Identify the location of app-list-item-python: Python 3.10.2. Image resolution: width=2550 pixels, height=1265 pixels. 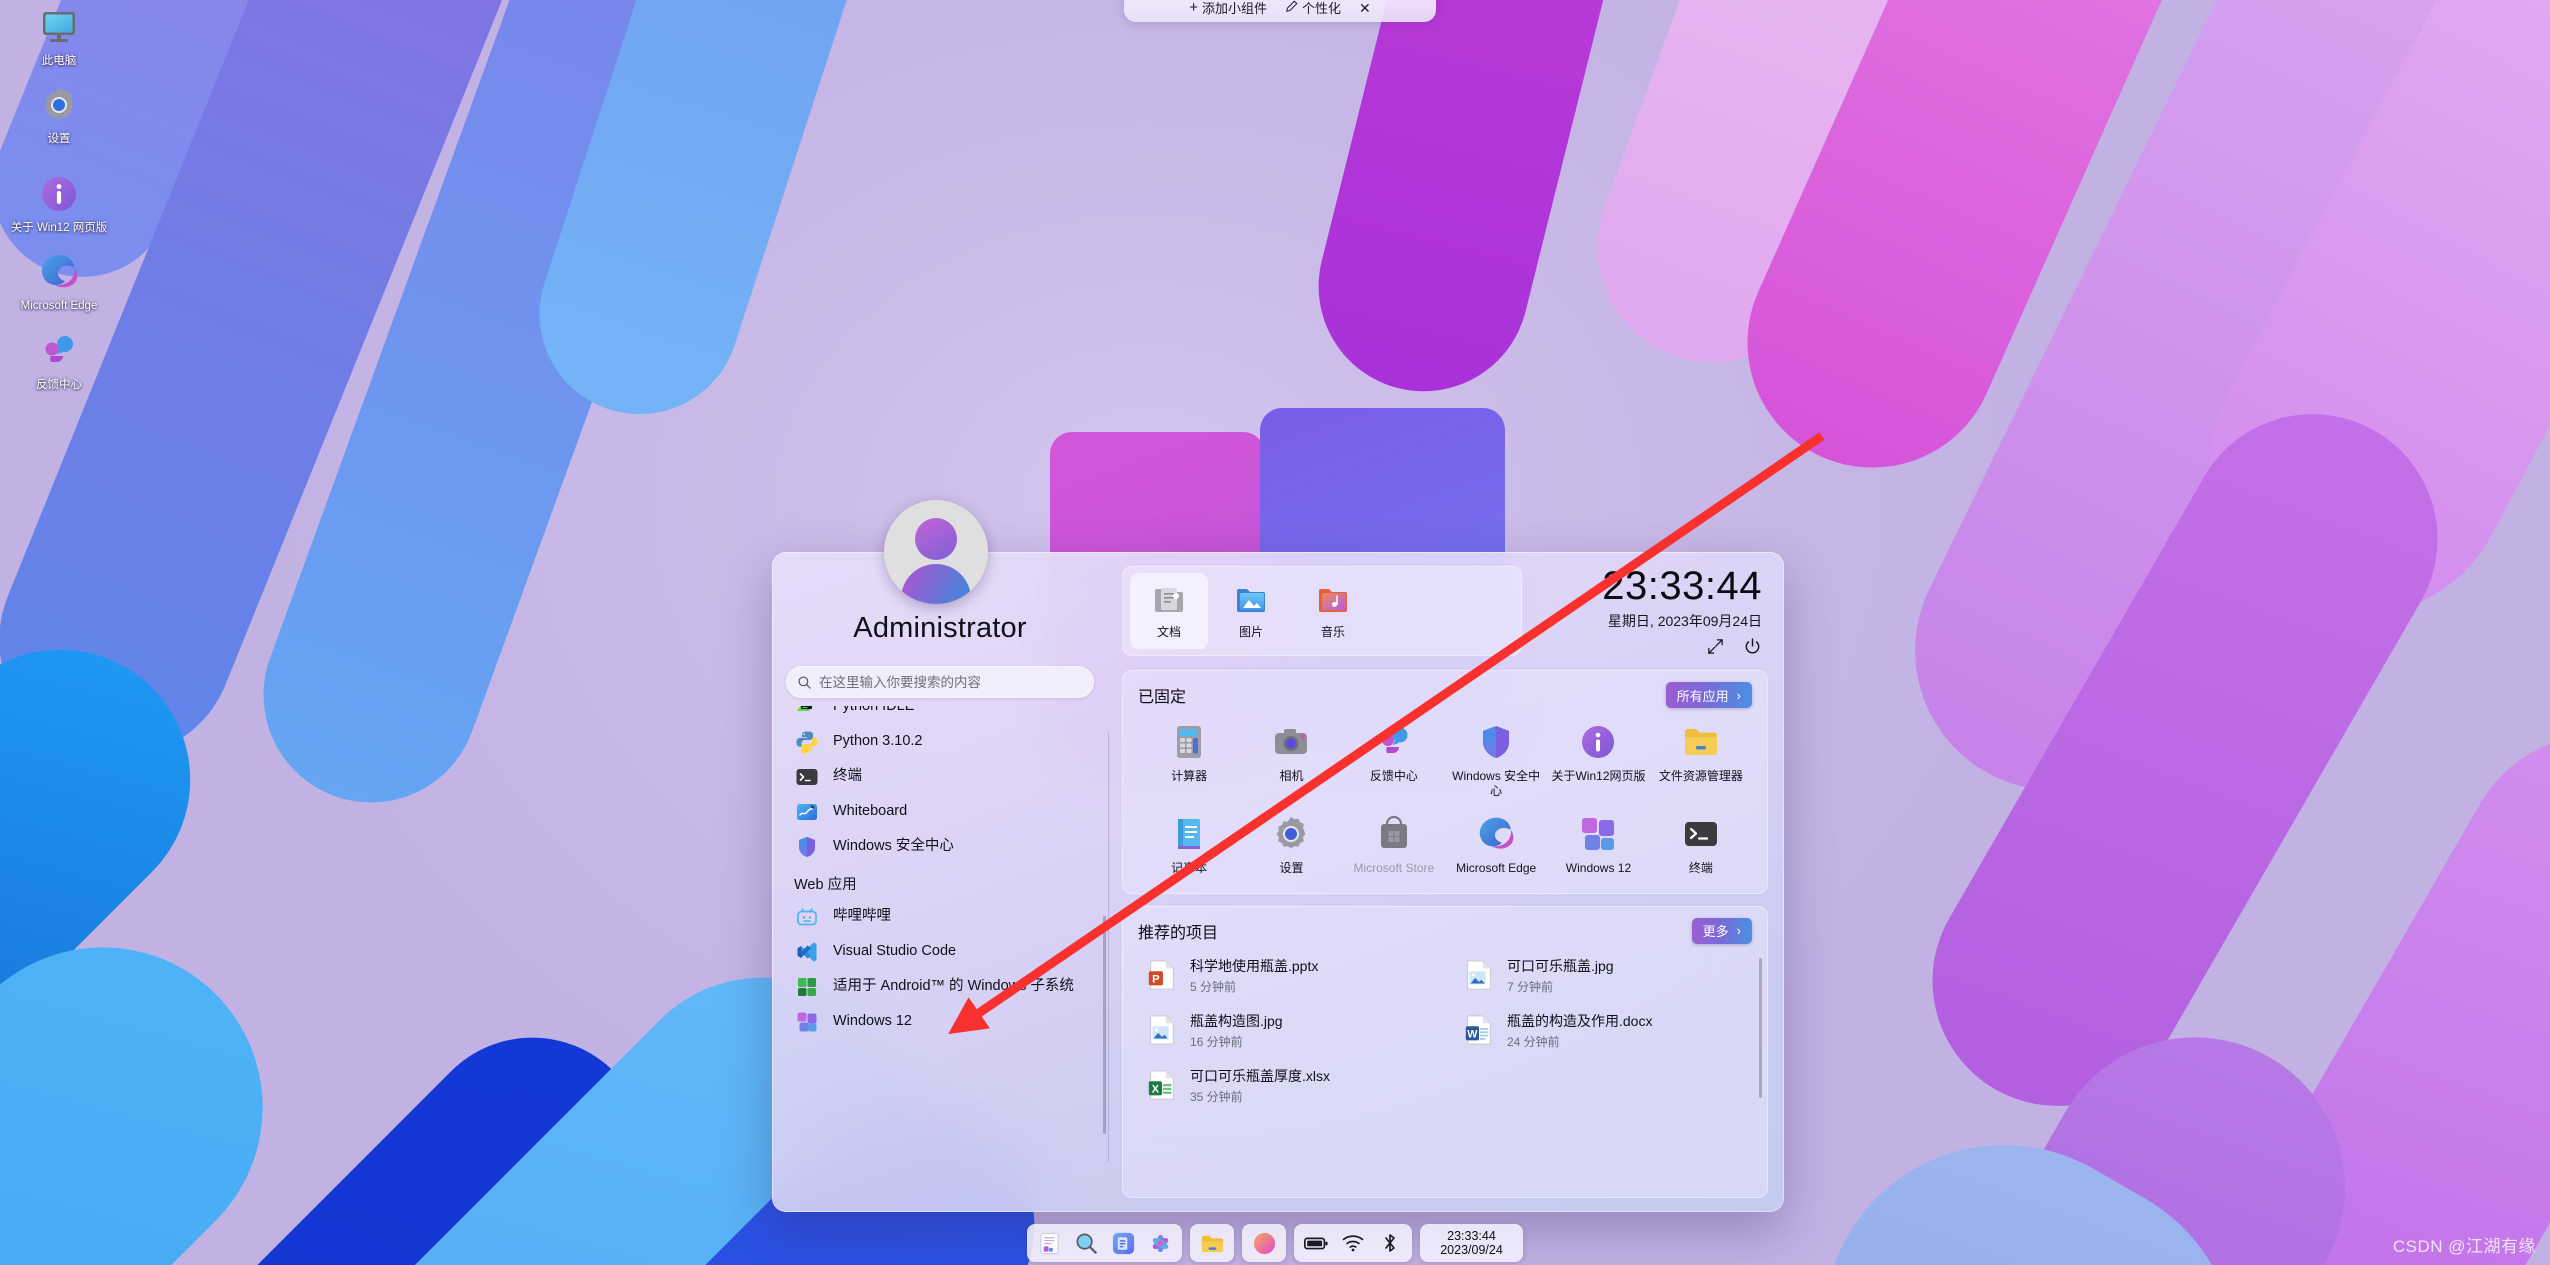
(944, 741).